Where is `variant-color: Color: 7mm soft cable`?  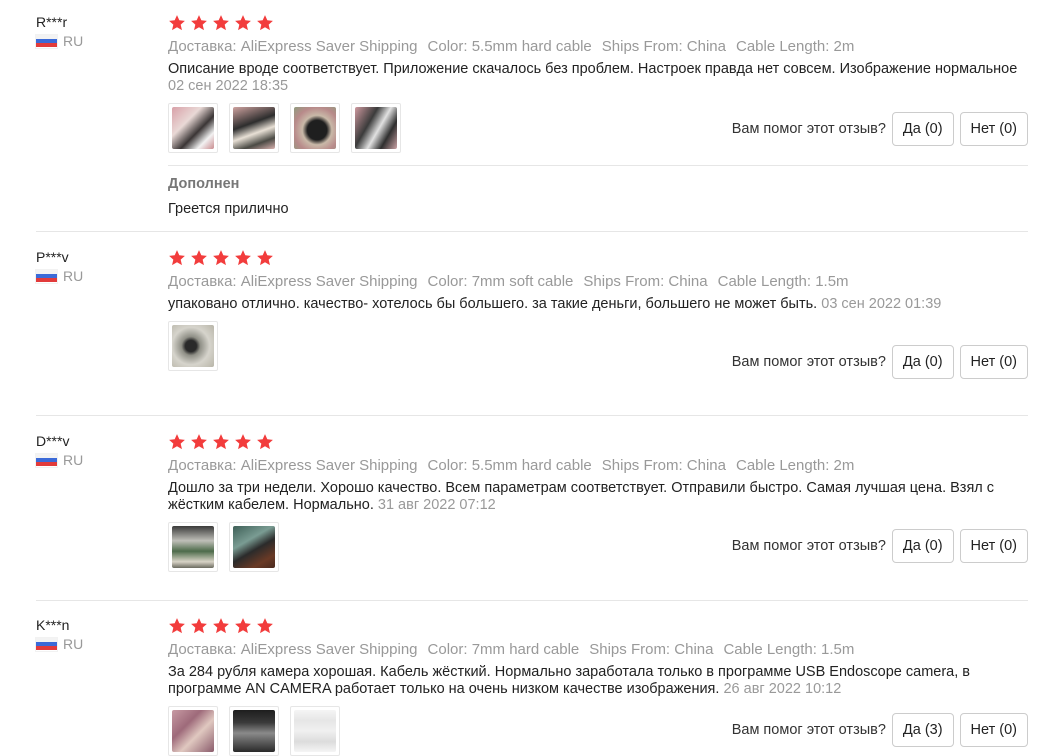 variant-color: Color: 7mm soft cable is located at coordinates (500, 281).